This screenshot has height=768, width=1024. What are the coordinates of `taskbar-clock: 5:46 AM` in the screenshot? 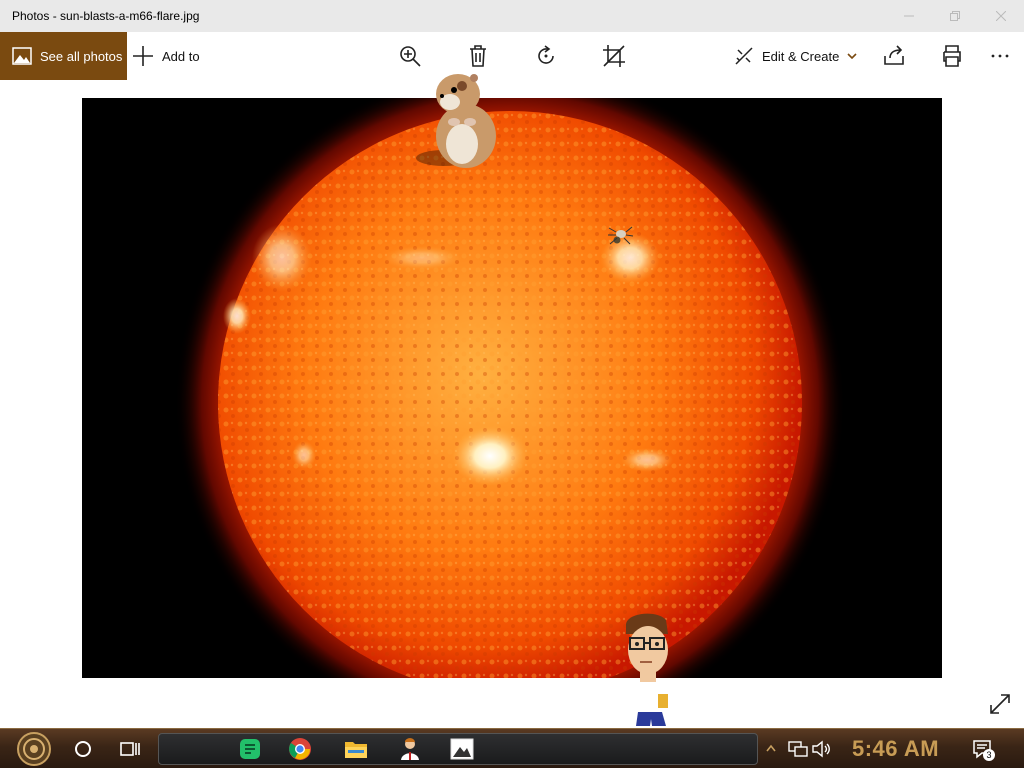 It's located at (895, 749).